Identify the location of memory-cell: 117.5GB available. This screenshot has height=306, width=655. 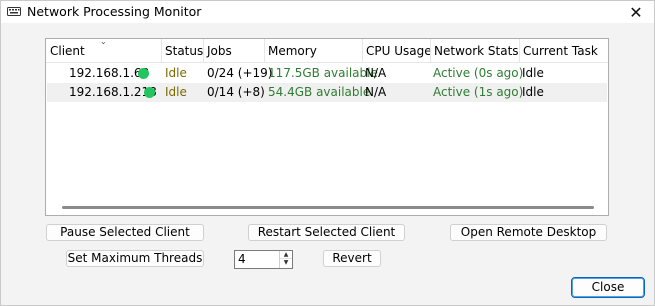
(323, 73).